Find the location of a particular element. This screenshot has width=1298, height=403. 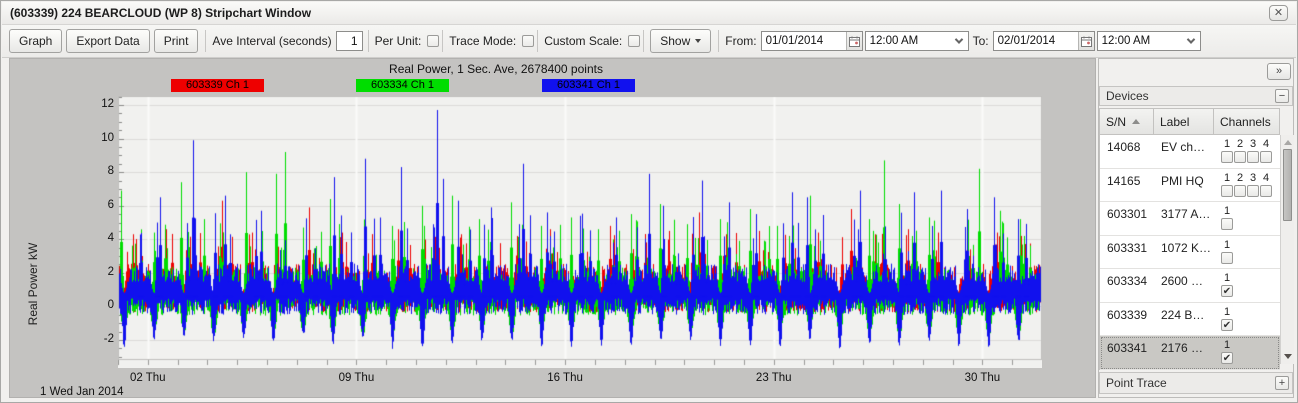

device-sn: 14068 is located at coordinates (1124, 147).